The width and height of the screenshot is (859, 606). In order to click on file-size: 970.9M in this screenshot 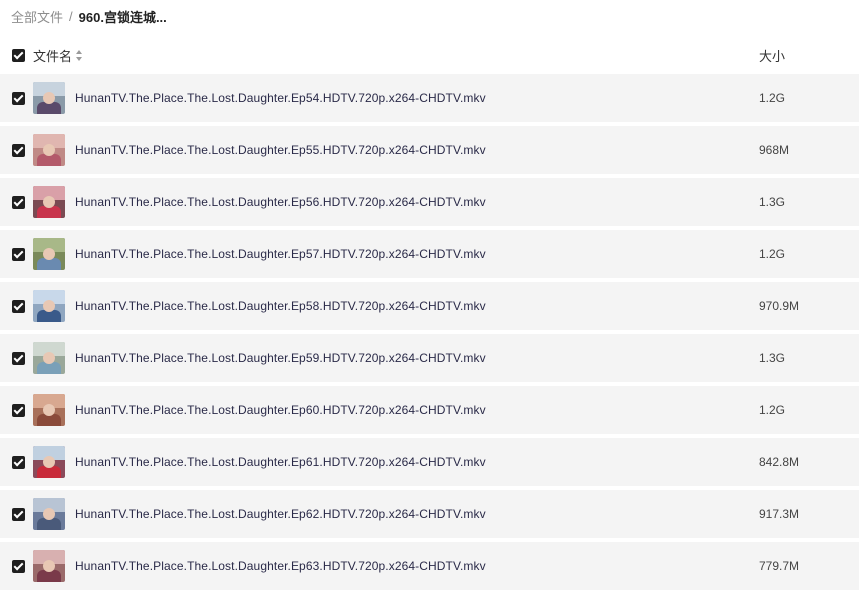, I will do `click(779, 306)`.